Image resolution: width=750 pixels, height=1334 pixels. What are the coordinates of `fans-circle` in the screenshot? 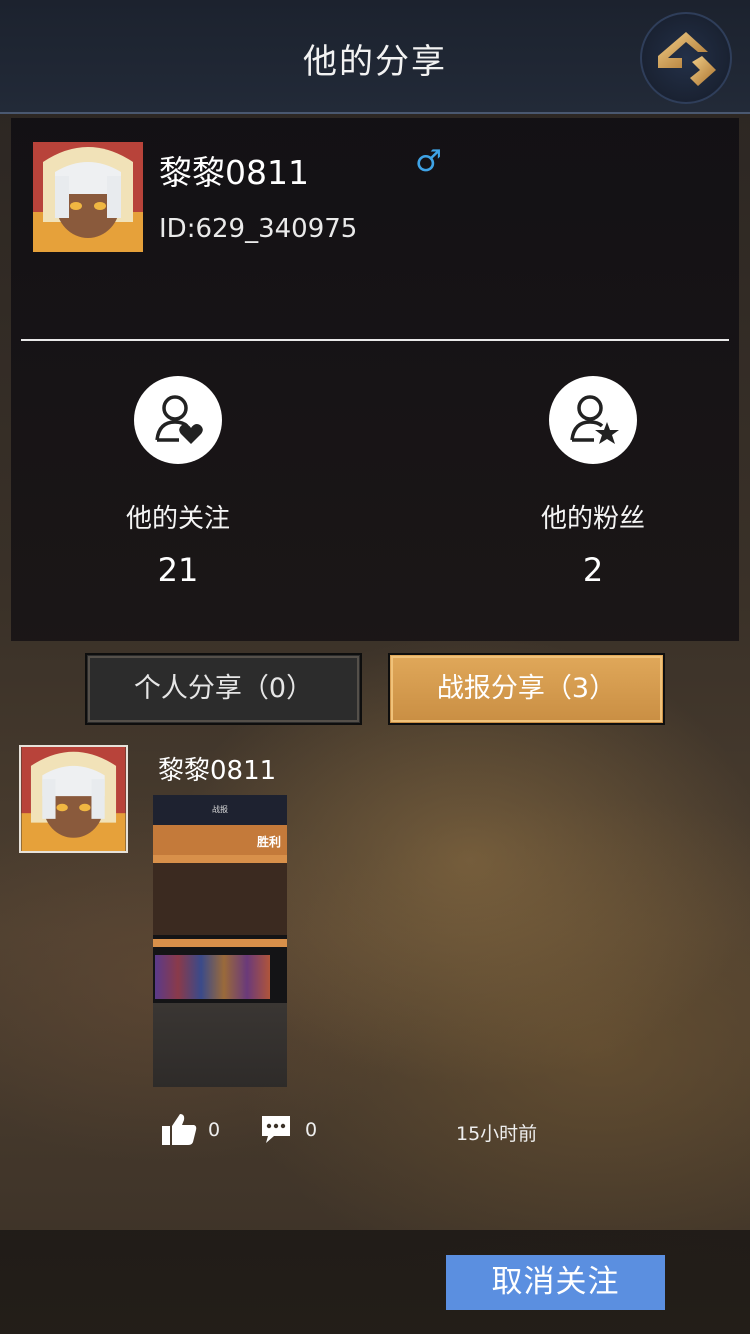 It's located at (593, 420).